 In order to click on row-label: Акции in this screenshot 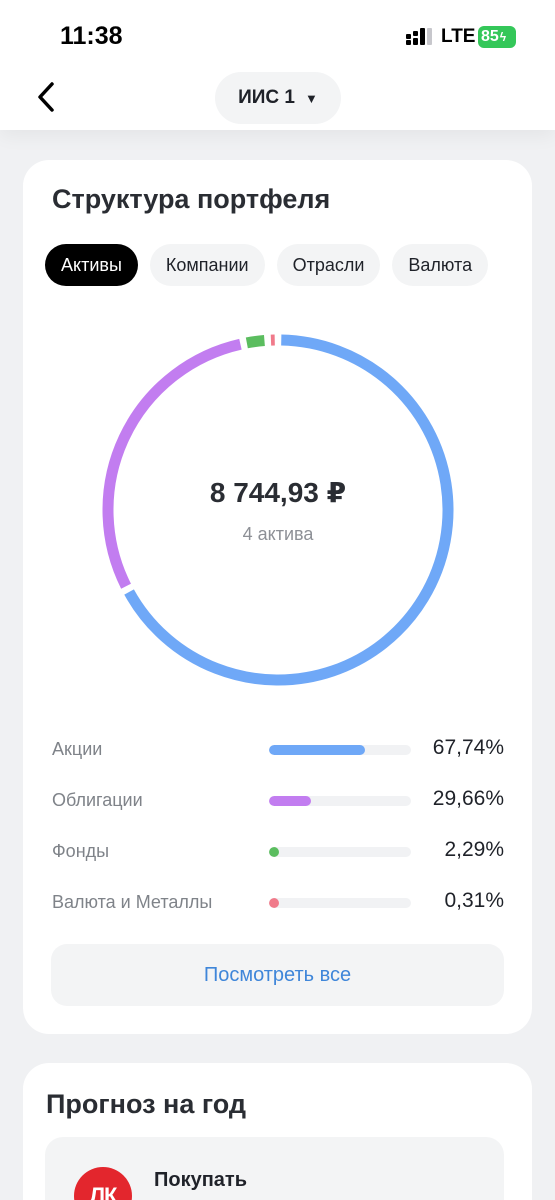, I will do `click(77, 749)`.